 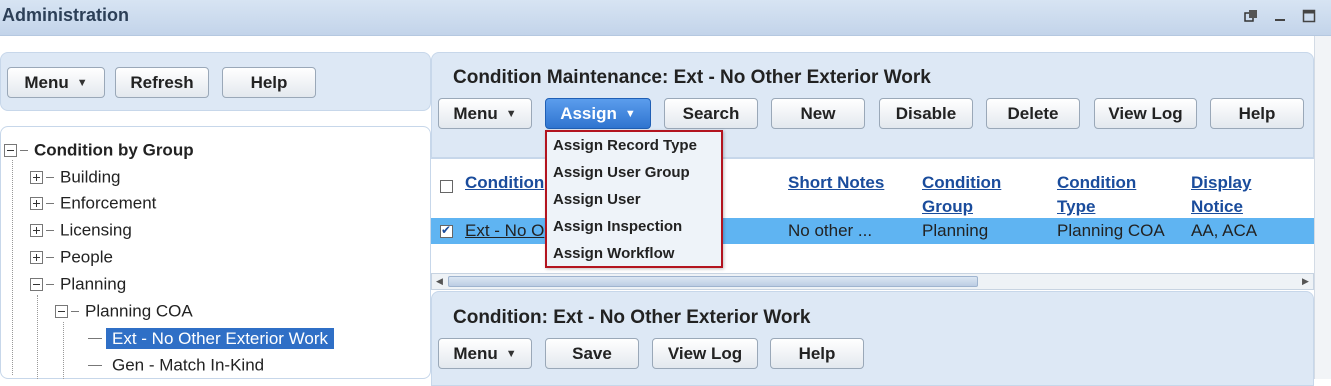 What do you see at coordinates (96, 230) in the screenshot?
I see `tree-item-label: Licensing` at bounding box center [96, 230].